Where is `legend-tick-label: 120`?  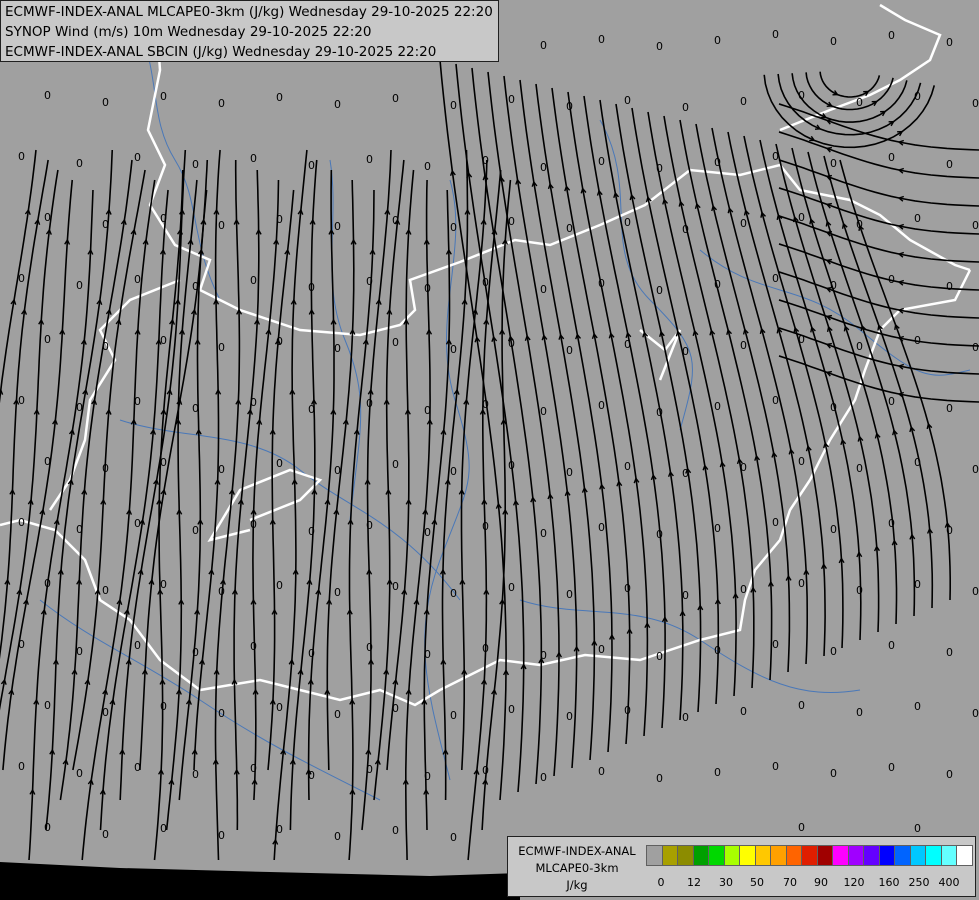 legend-tick-label: 120 is located at coordinates (854, 882).